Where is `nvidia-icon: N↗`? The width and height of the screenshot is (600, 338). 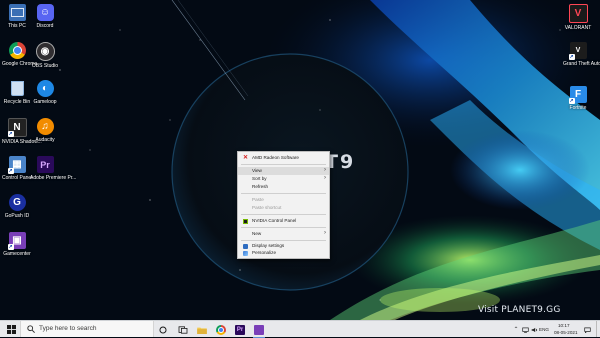 nvidia-icon: N↗ is located at coordinates (17, 127).